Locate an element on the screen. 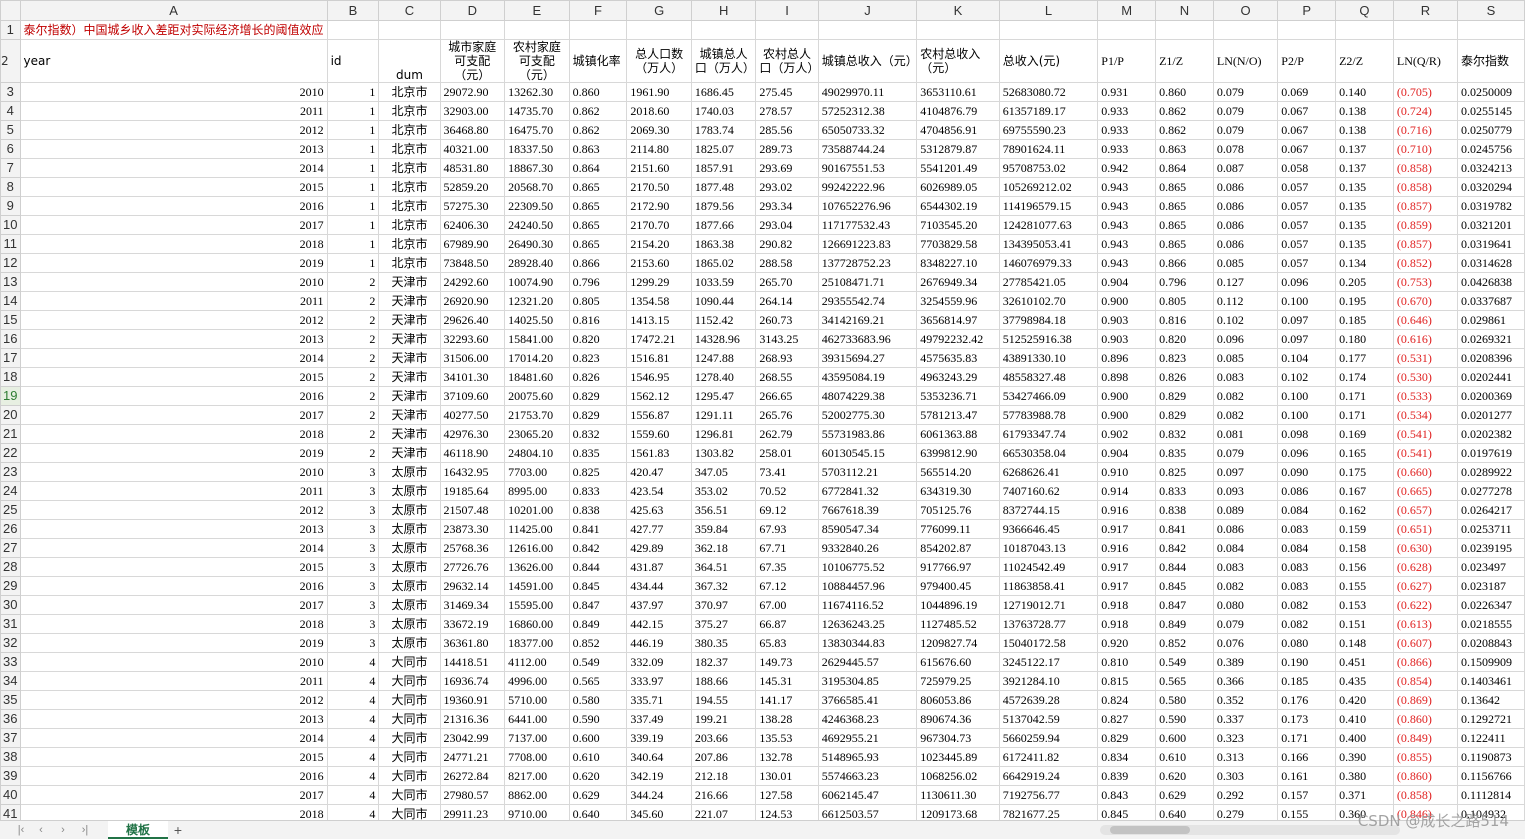 The height and width of the screenshot is (839, 1525). cell: 31469.34 is located at coordinates (472, 605).